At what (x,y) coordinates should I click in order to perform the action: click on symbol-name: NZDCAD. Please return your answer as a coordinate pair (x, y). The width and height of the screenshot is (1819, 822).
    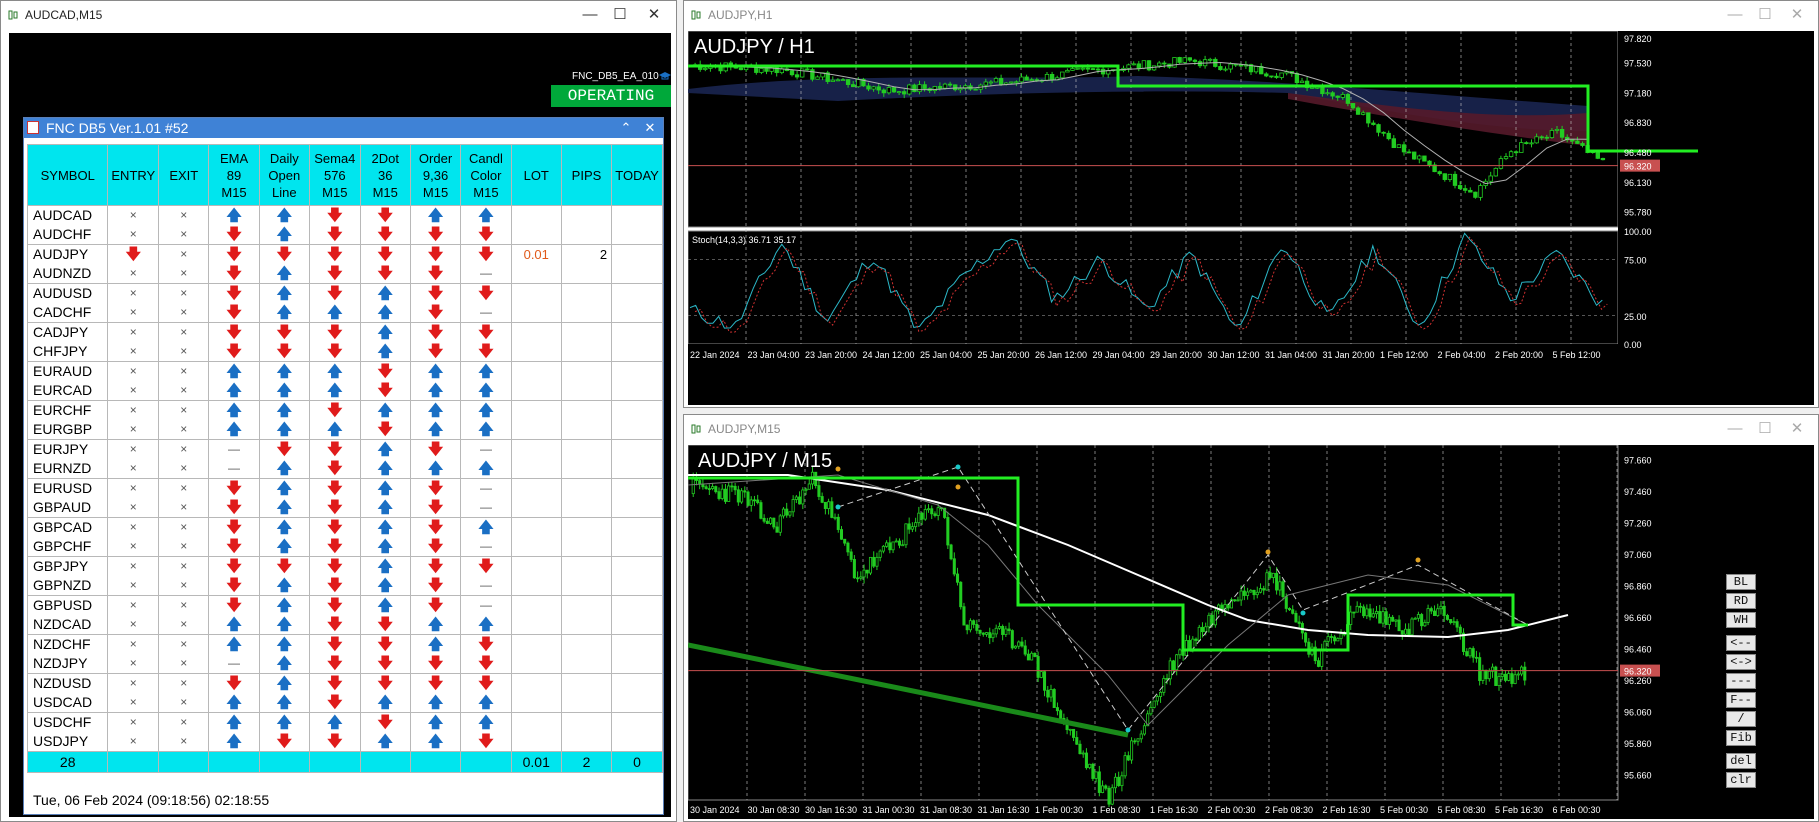
    Looking at the image, I should click on (70, 624).